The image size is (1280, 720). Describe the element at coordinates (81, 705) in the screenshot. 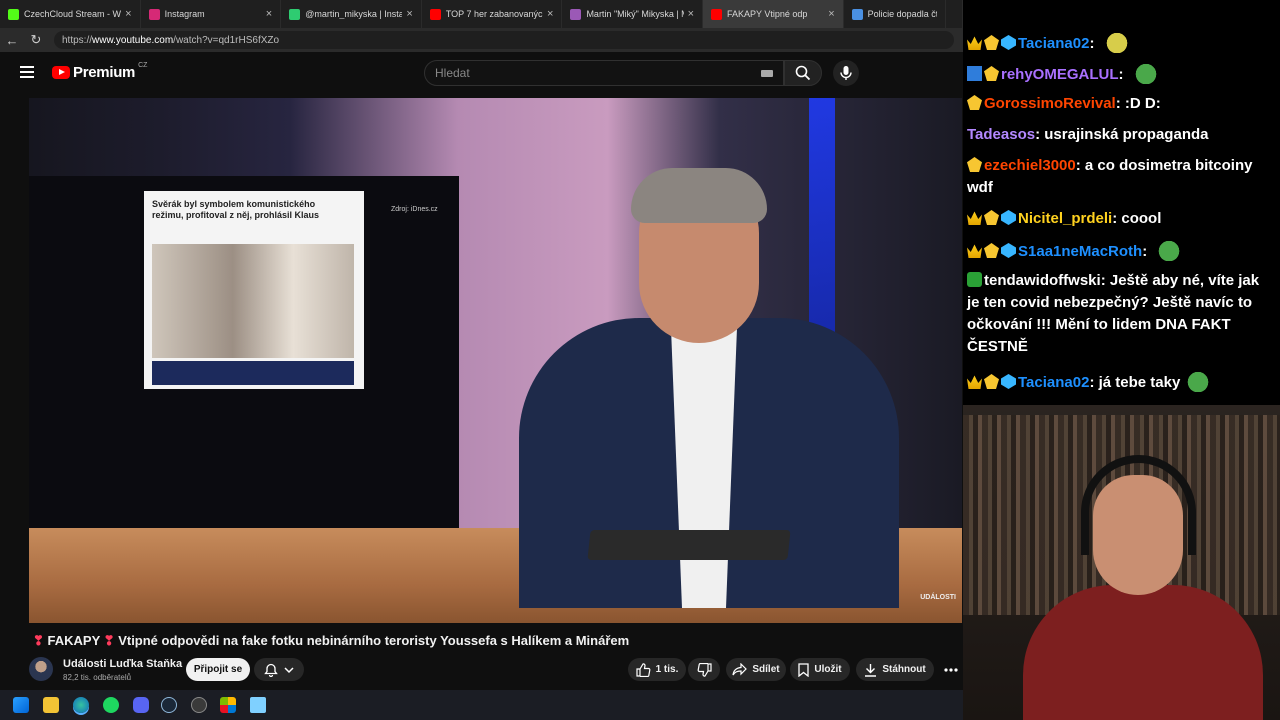

I see `edge-browser-icon` at that location.